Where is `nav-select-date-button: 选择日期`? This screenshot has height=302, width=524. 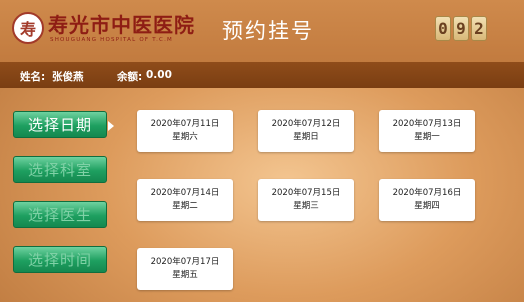
nav-select-date-button: 选择日期 is located at coordinates (60, 124).